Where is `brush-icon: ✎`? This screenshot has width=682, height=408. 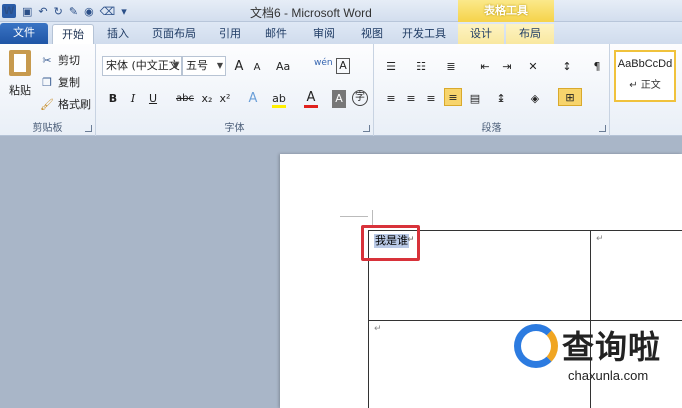 brush-icon: ✎ is located at coordinates (73, 11).